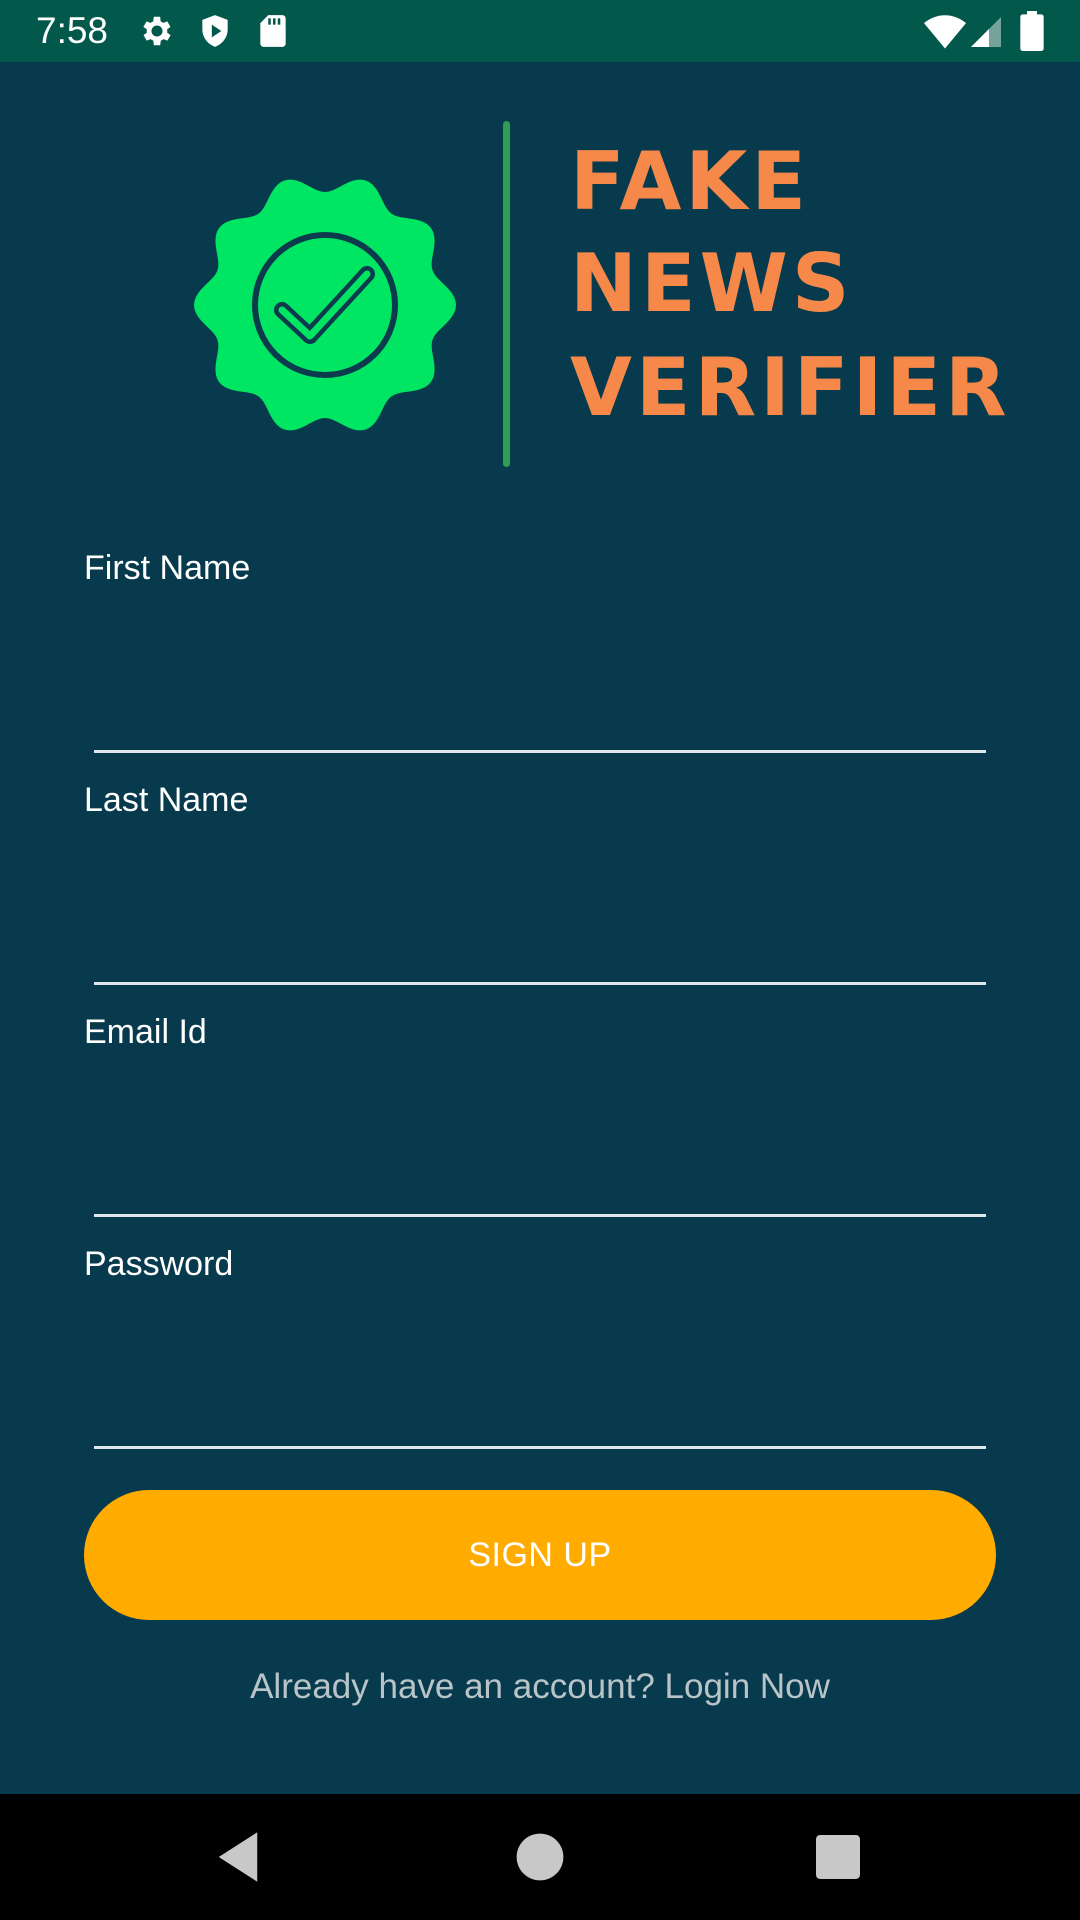  I want to click on sd-card-icon, so click(273, 31).